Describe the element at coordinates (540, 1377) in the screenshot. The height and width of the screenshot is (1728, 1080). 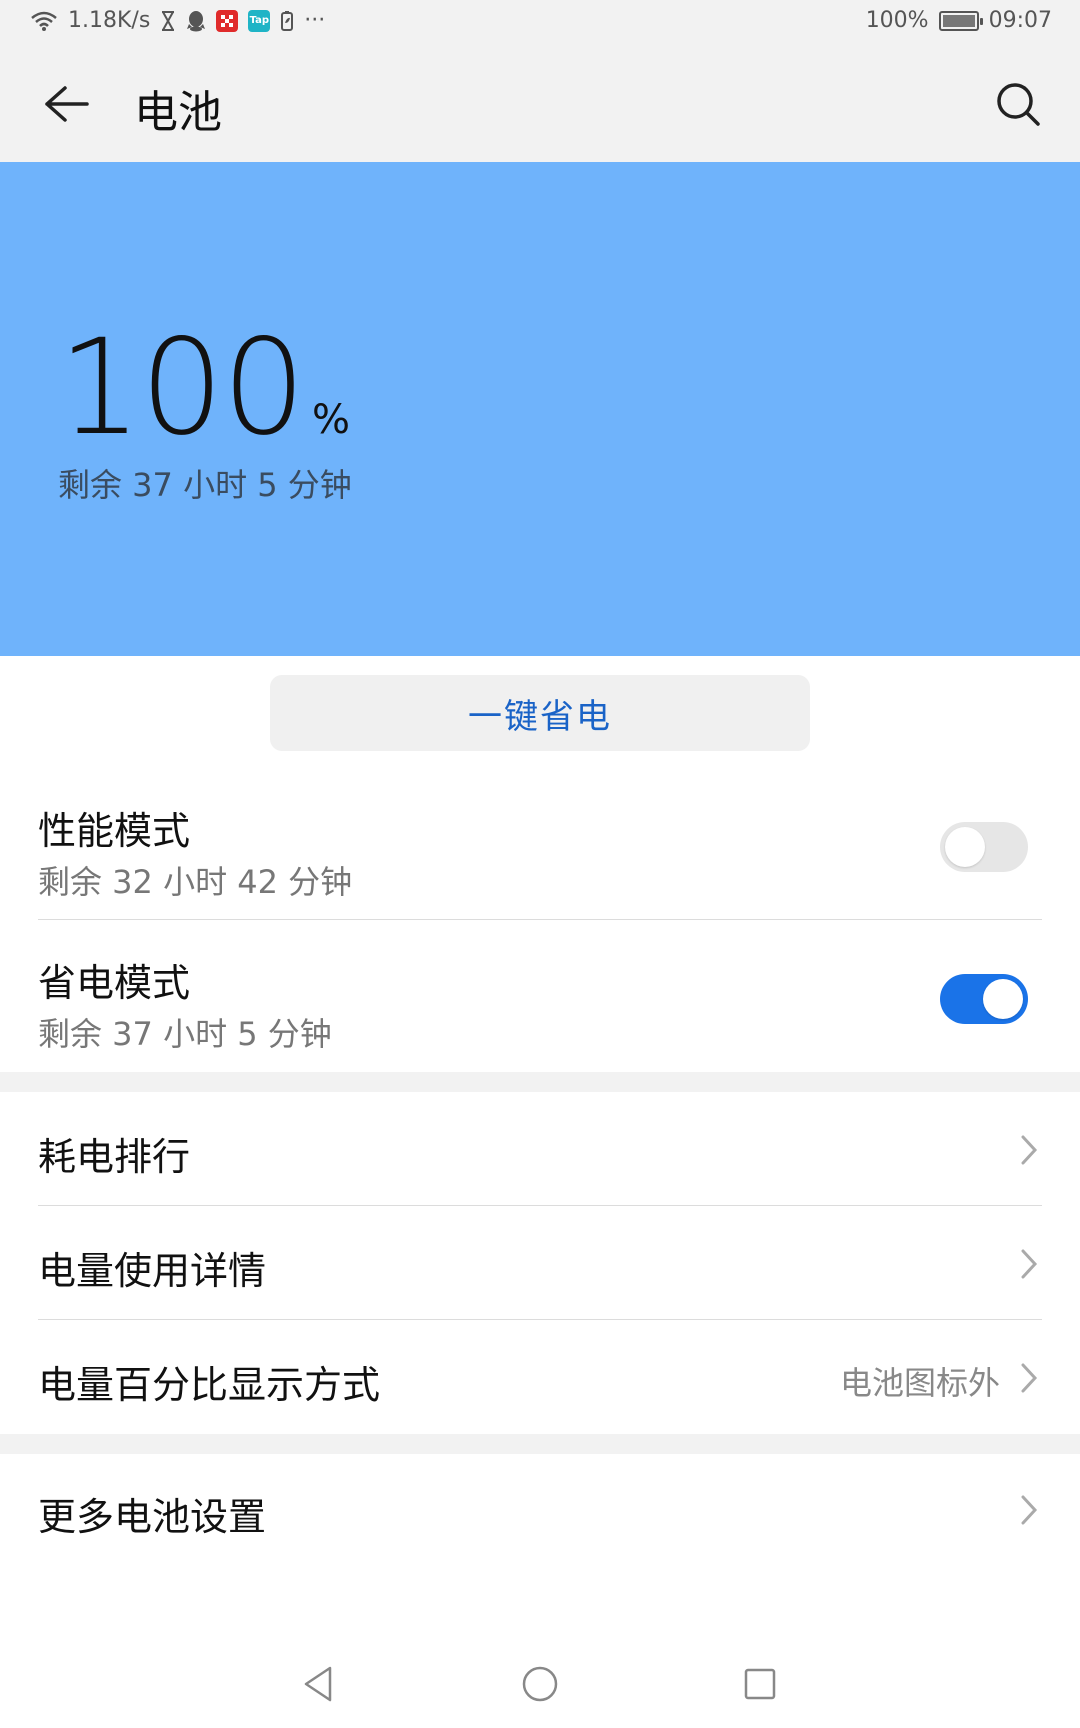
I see `battery-percentage-display-row: 电量百分比显示方式 电池图标外` at that location.